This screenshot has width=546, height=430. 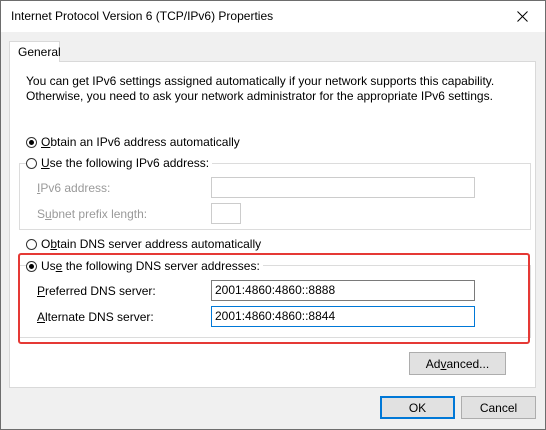 I want to click on alternate-dns-input: 2001:4860:4860::8844, so click(x=343, y=316).